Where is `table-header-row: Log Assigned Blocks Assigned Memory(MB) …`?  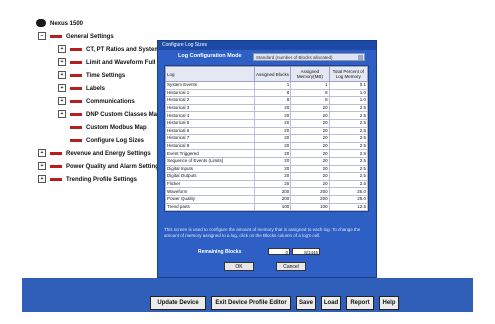
table-header-row: Log Assigned Blocks Assigned Memory(MB) … is located at coordinates (267, 74).